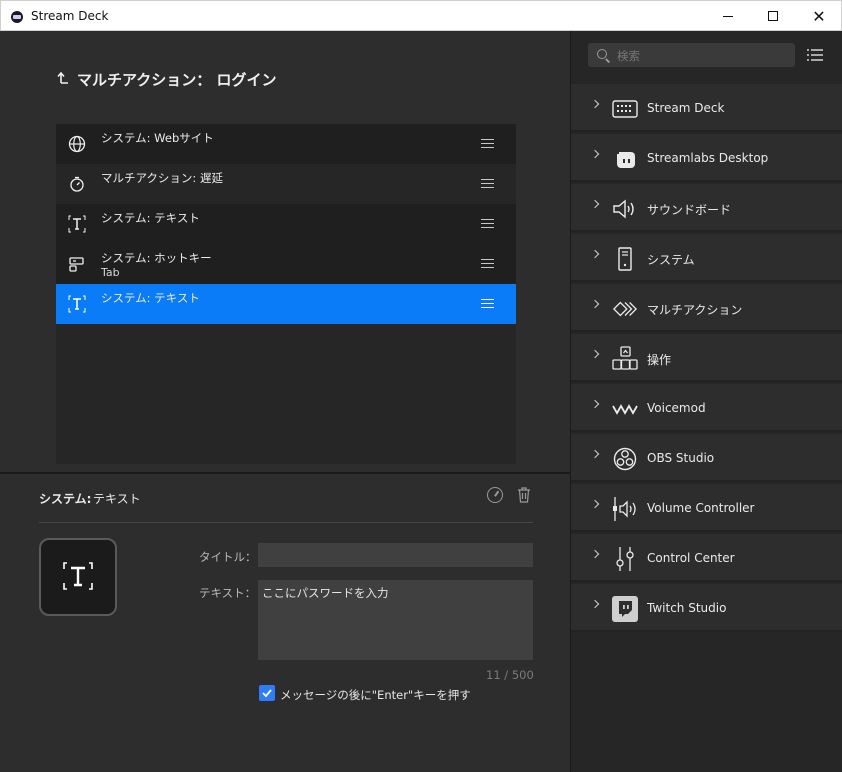 This screenshot has width=842, height=772. What do you see at coordinates (286, 304) in the screenshot?
I see `action-row-text-selected: システム: テキスト` at bounding box center [286, 304].